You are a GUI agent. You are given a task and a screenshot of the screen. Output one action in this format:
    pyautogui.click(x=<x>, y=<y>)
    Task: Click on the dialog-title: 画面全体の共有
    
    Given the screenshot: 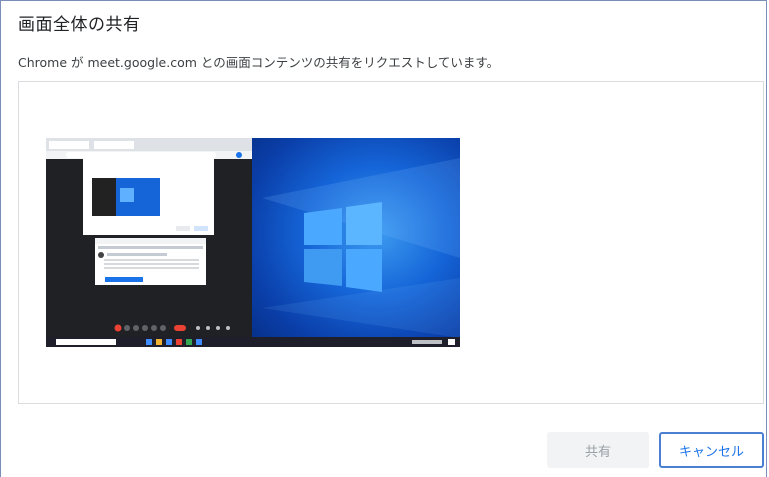 What is the action you would take?
    pyautogui.click(x=79, y=25)
    